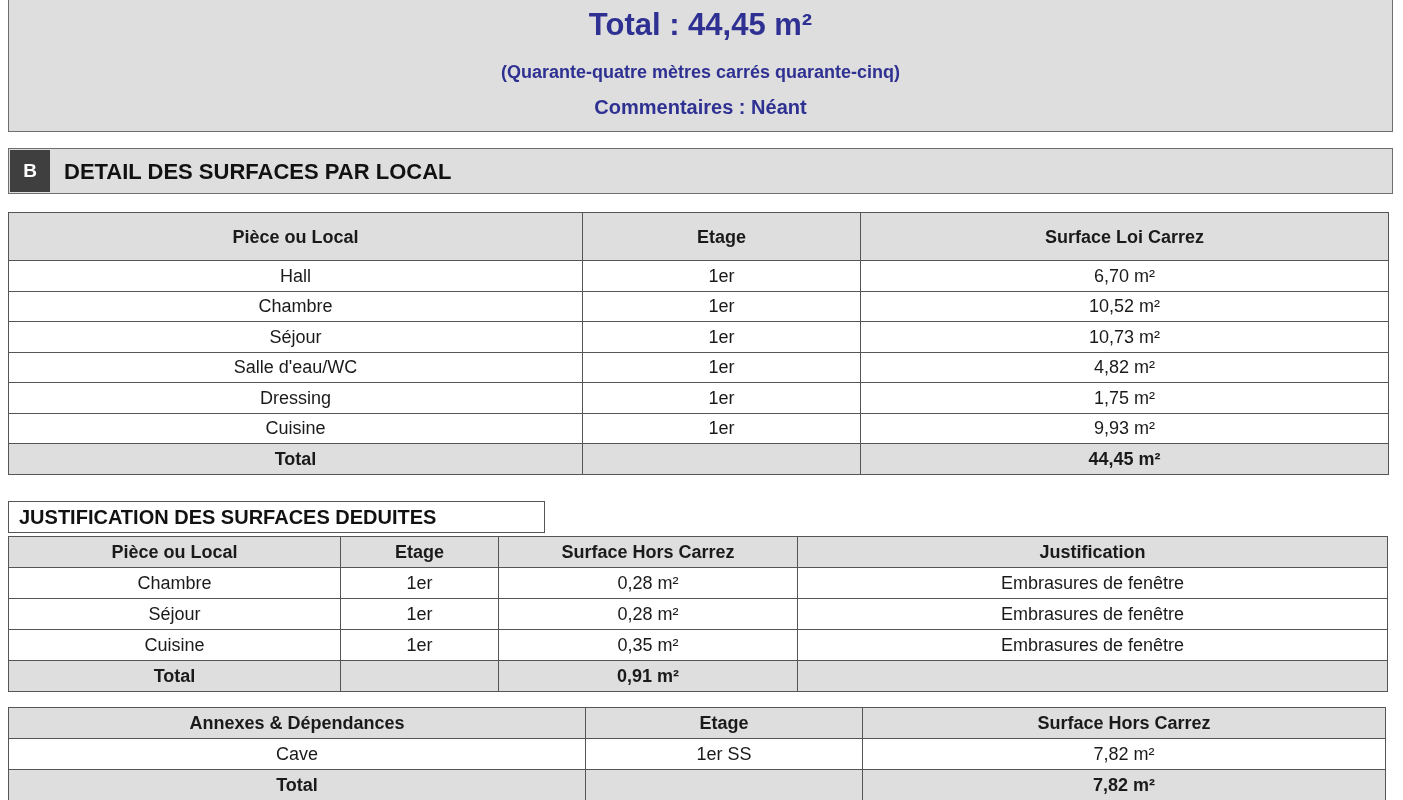 The image size is (1403, 800). What do you see at coordinates (1124, 306) in the screenshot?
I see `table-cell: 10,52 m²` at bounding box center [1124, 306].